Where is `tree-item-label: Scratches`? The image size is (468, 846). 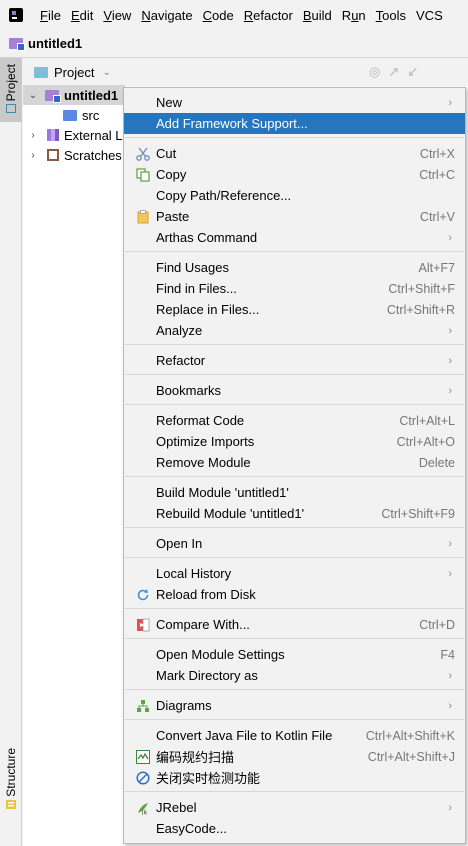 tree-item-label: Scratches is located at coordinates (93, 155).